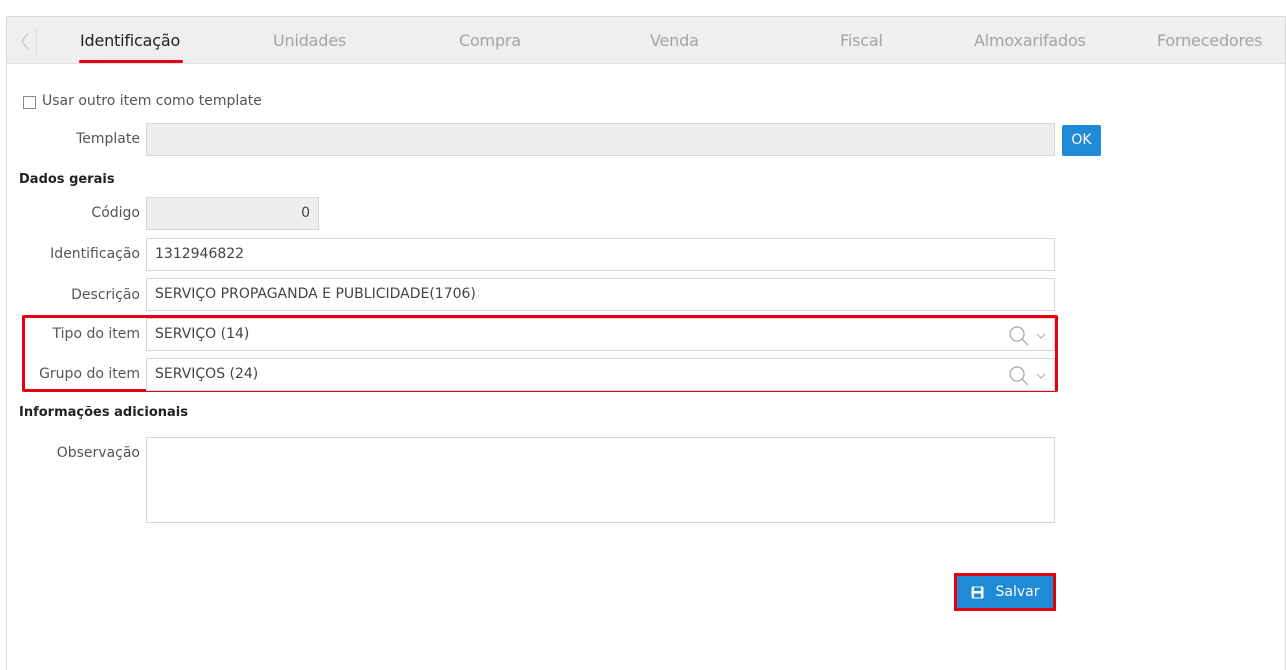 Image resolution: width=1286 pixels, height=670 pixels. What do you see at coordinates (202, 334) in the screenshot?
I see `tipo-item-value: SERVIÇO (14)` at bounding box center [202, 334].